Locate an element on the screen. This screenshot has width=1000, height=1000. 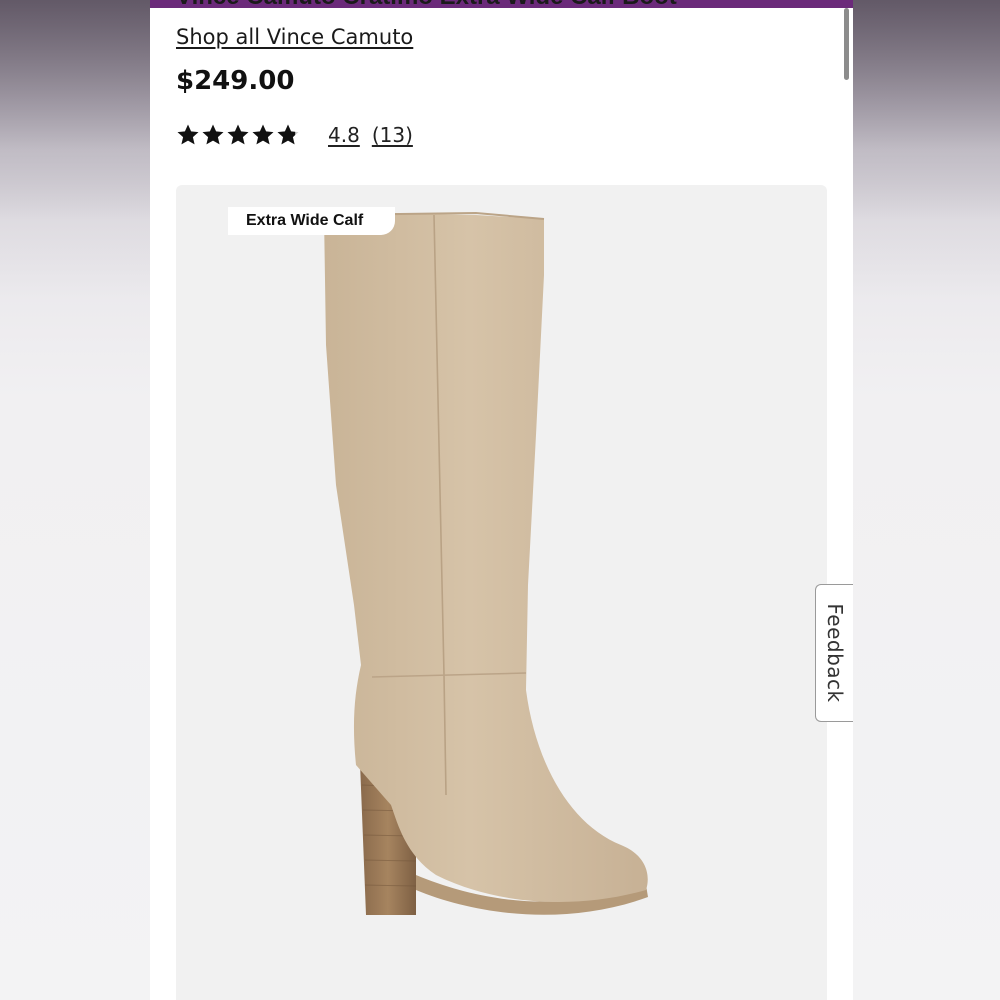
feedback-tab: Feedback is located at coordinates (834, 653).